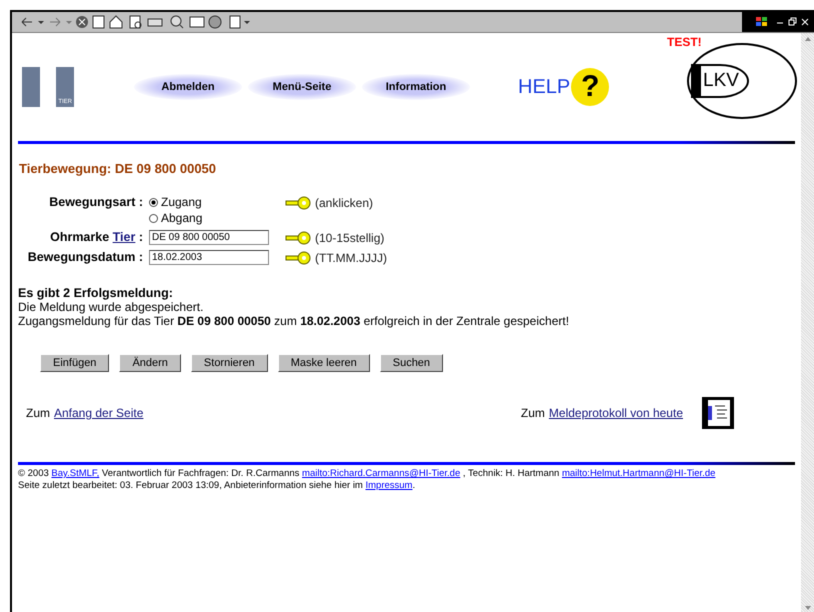 The height and width of the screenshot is (612, 814). What do you see at coordinates (96, 293) in the screenshot?
I see `message-heading: Es gibt 2 Erfolgsmeldung:` at bounding box center [96, 293].